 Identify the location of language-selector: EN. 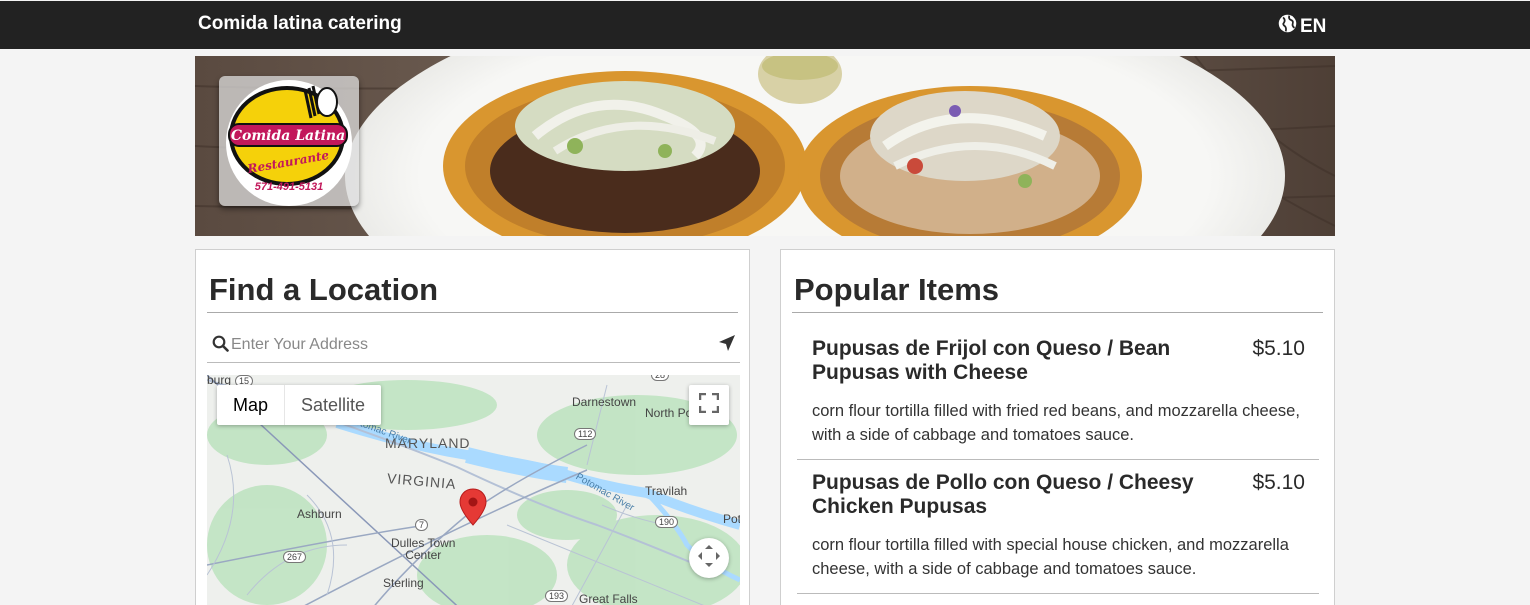
(1301, 26).